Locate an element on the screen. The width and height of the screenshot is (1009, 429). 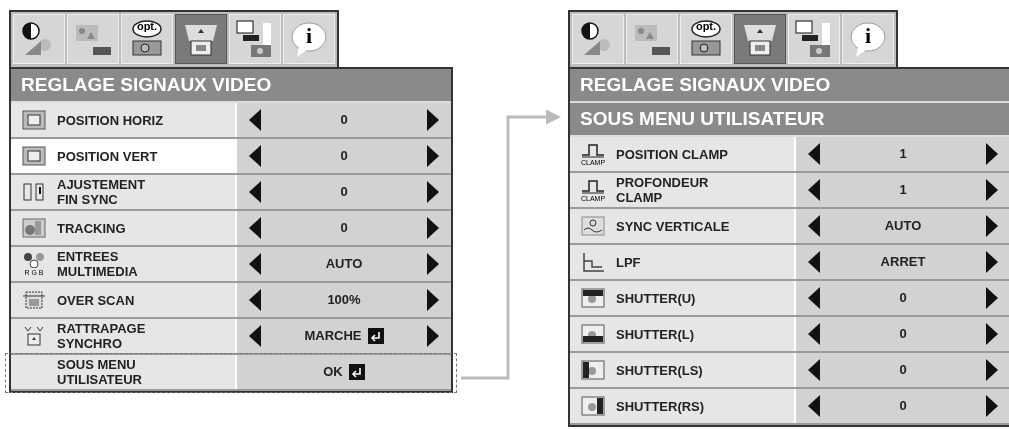
setting-label: PROFONDEUR CLAMP is located at coordinates (662, 190).